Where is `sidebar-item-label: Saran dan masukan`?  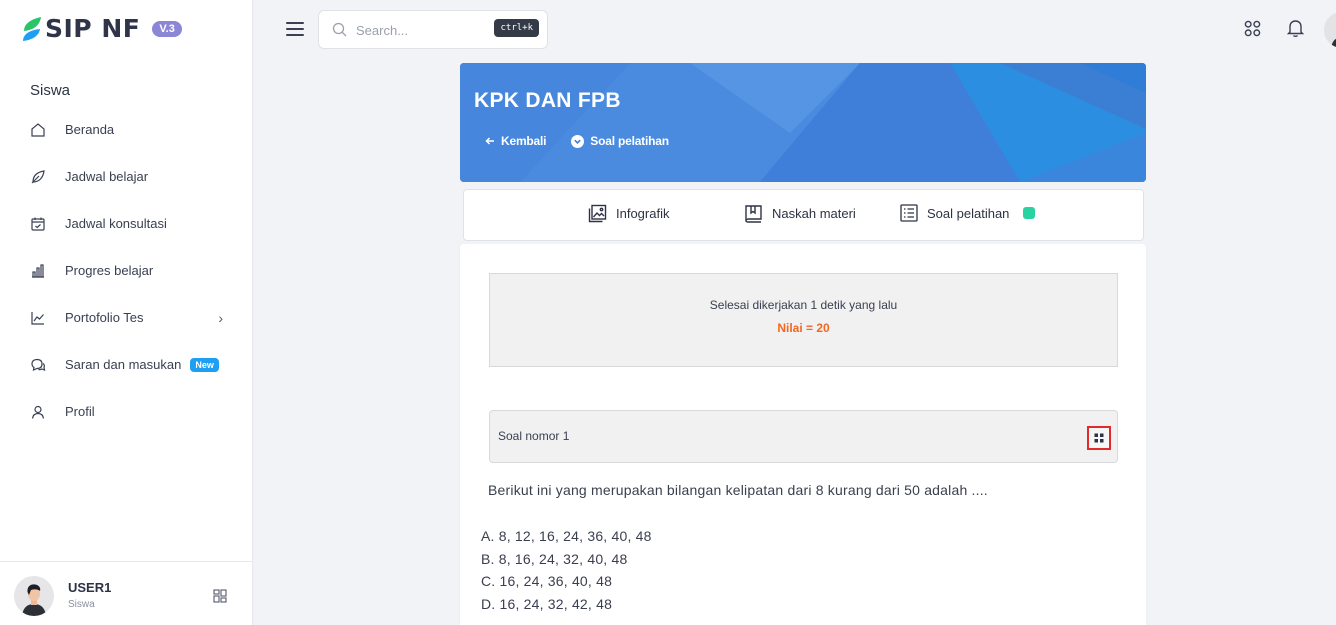
sidebar-item-label: Saran dan masukan is located at coordinates (123, 364).